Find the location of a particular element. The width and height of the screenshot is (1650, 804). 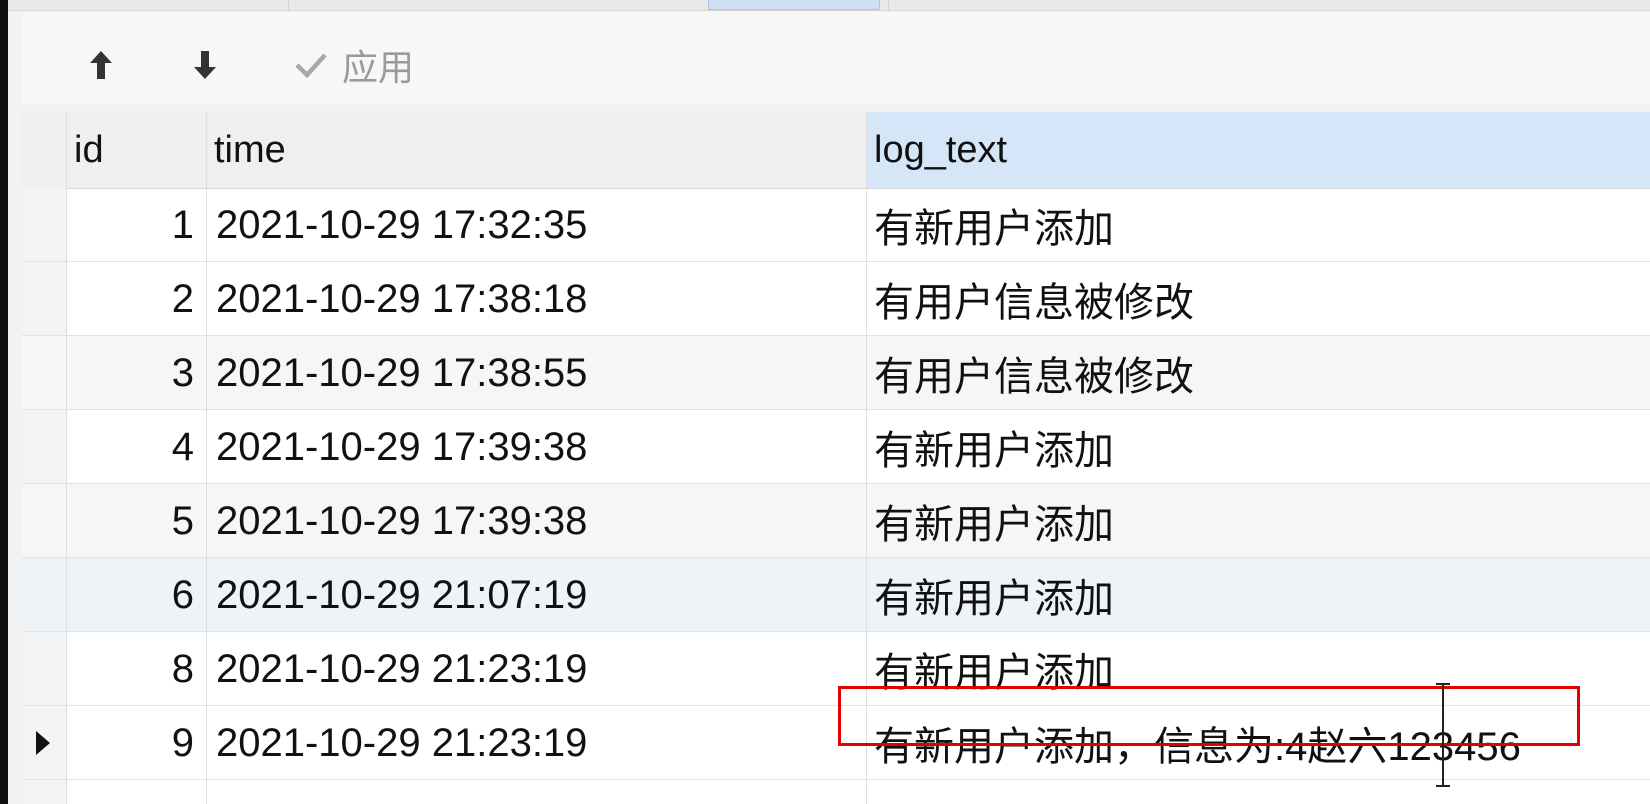

table-row: 2 2021-10-29 17:38:18 有用户信息被修改 is located at coordinates (836, 299).